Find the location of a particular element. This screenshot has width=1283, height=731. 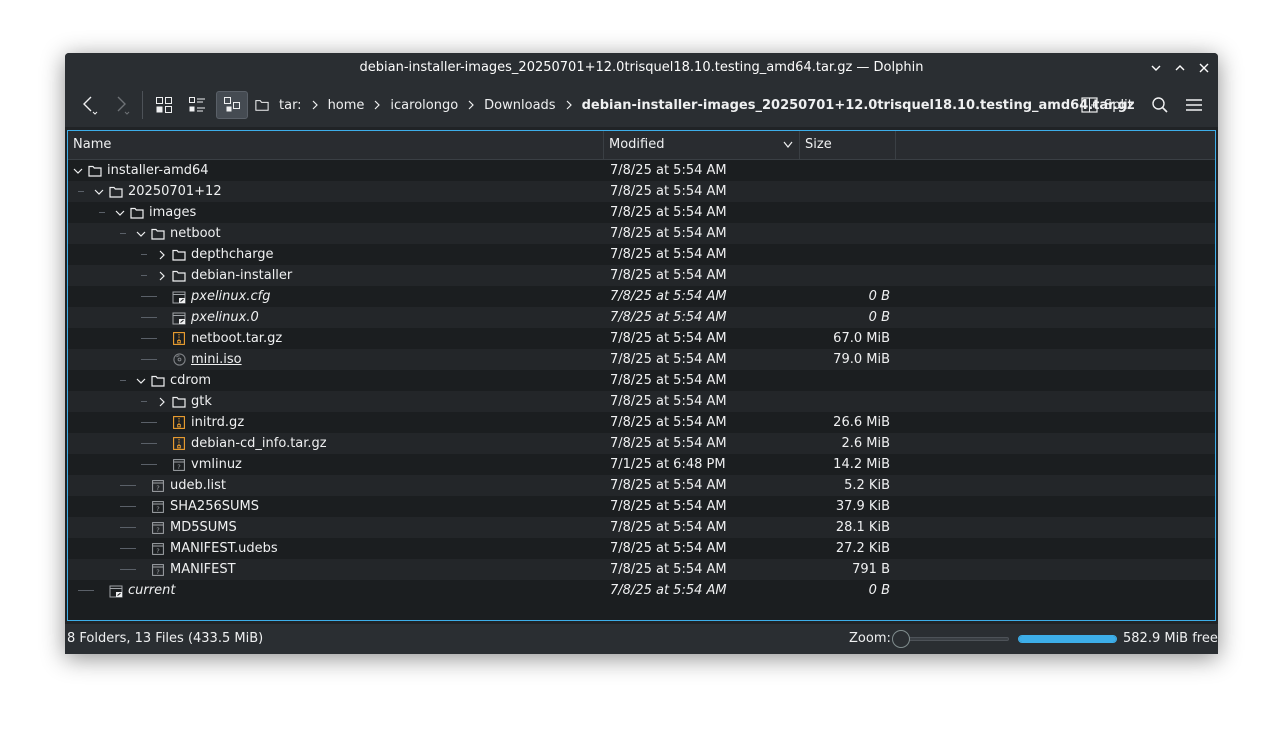

file-name-label: depthcharge is located at coordinates (232, 254).